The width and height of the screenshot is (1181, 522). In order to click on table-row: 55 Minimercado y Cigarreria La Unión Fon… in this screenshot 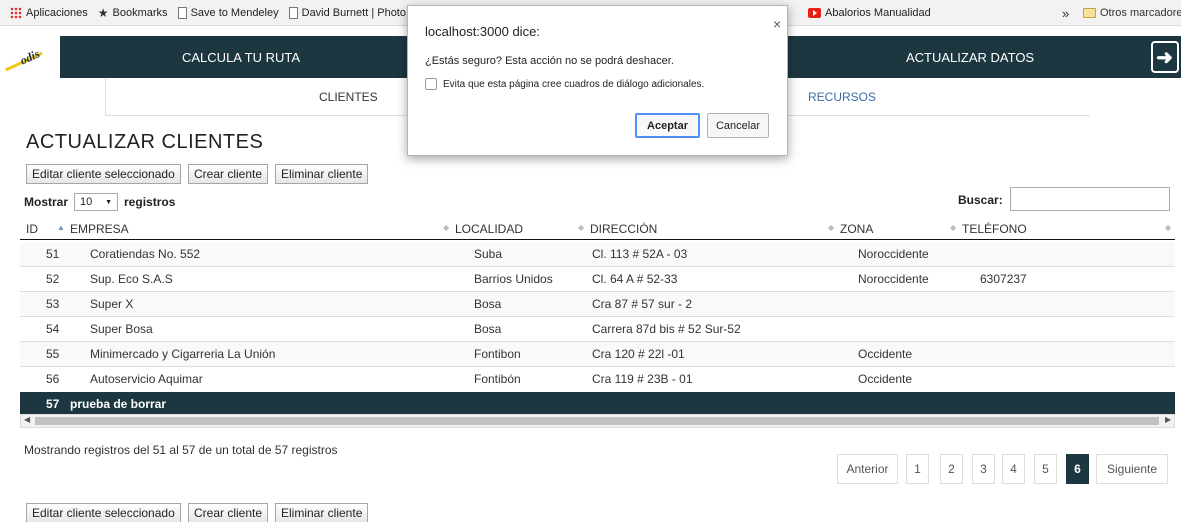, I will do `click(597, 354)`.